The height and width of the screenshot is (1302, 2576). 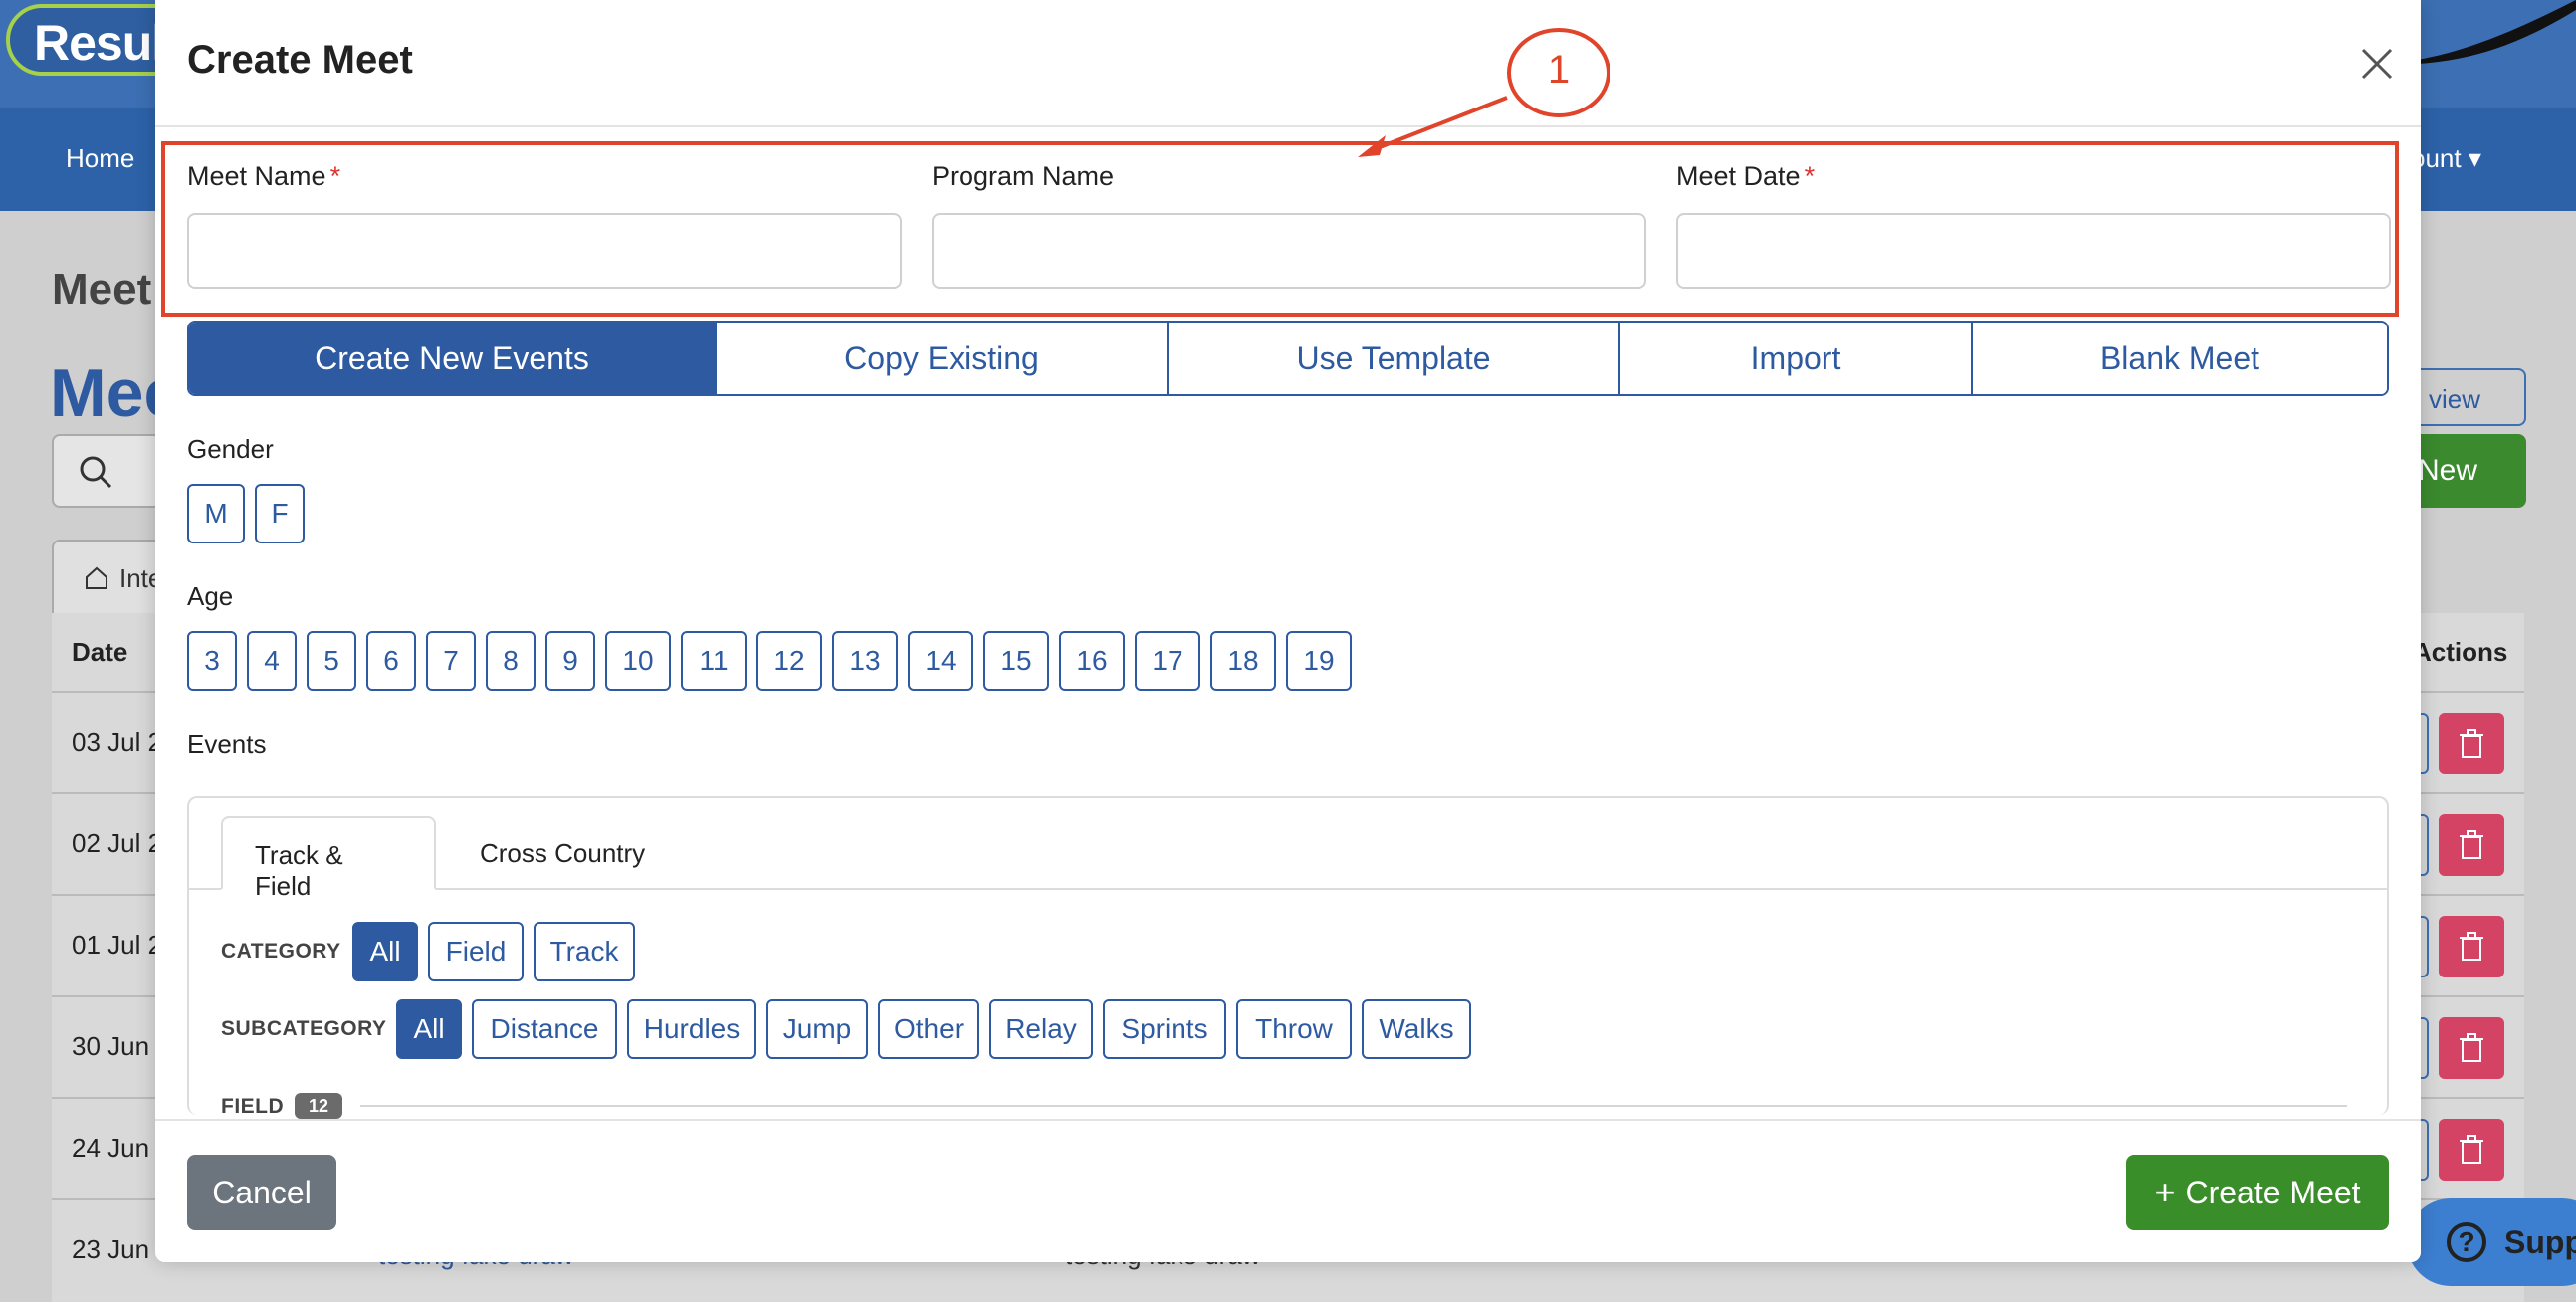 I want to click on support-button: ? Supp, so click(x=2491, y=1242).